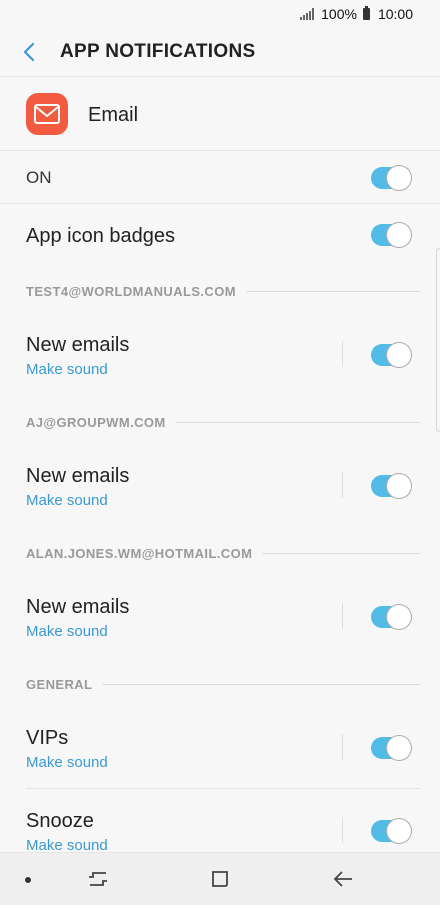  I want to click on home-icon, so click(220, 879).